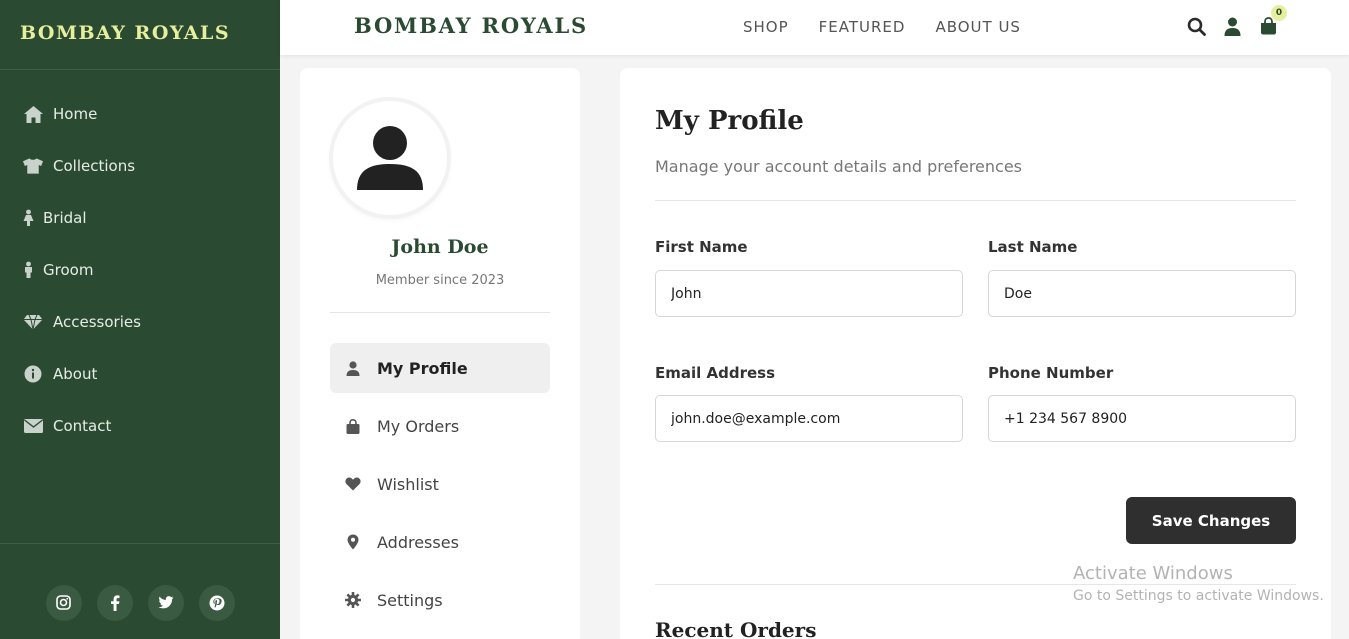 Image resolution: width=1349 pixels, height=639 pixels. Describe the element at coordinates (68, 270) in the screenshot. I see `sidebar-item-label: Groom` at that location.